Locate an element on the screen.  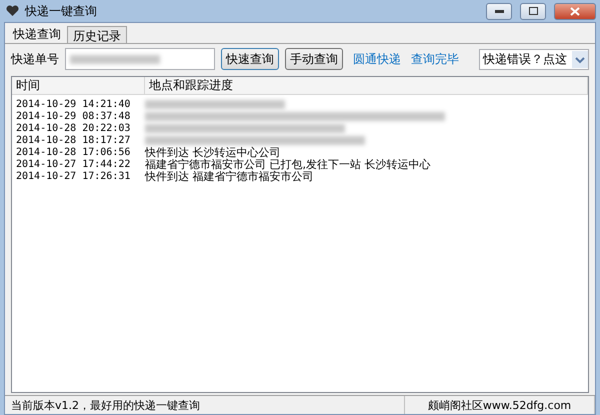
time-cell-text: 2014-10-28 18:17:27 is located at coordinates (73, 140).